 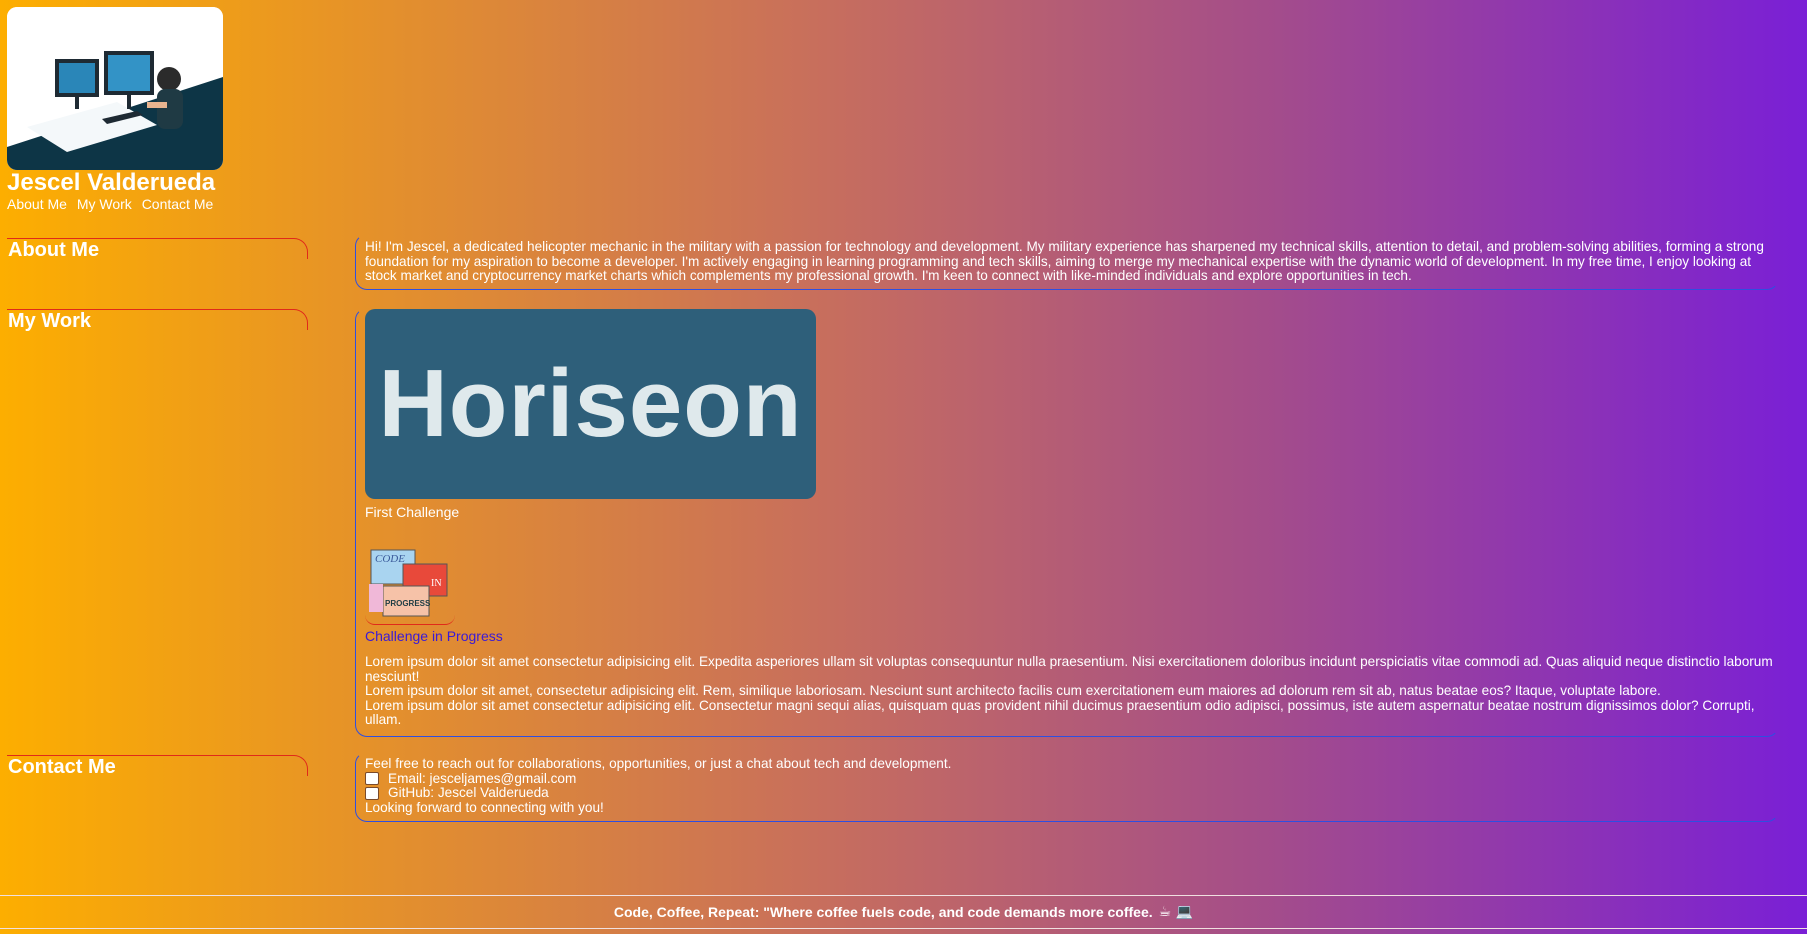 I want to click on horiseon-logo-text: Horiseon, so click(x=590, y=403).